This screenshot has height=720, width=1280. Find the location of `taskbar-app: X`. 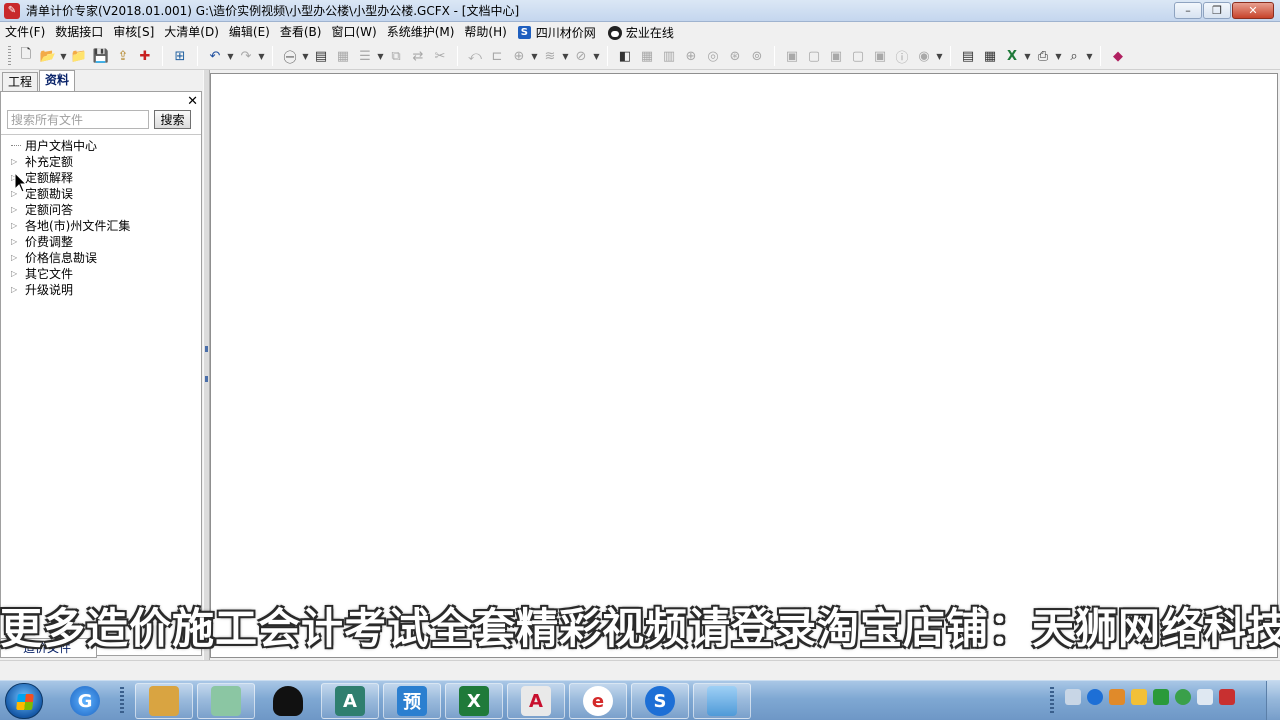

taskbar-app: X is located at coordinates (474, 701).